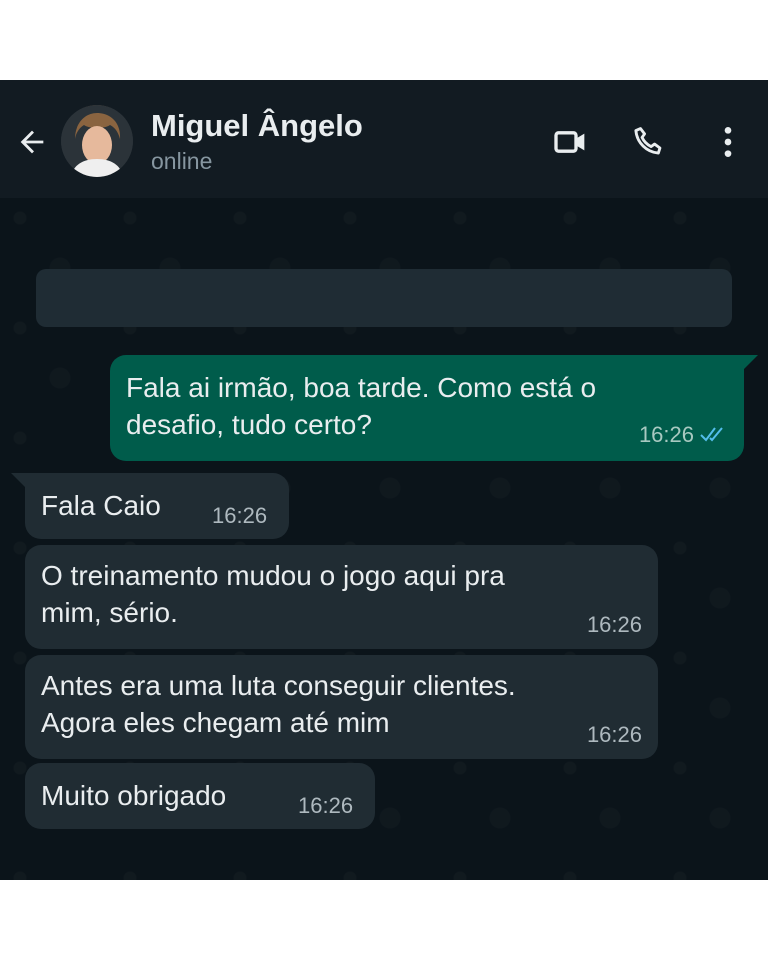  What do you see at coordinates (278, 685) in the screenshot?
I see `message-text-line: Antes era uma luta conseguir clientes.` at bounding box center [278, 685].